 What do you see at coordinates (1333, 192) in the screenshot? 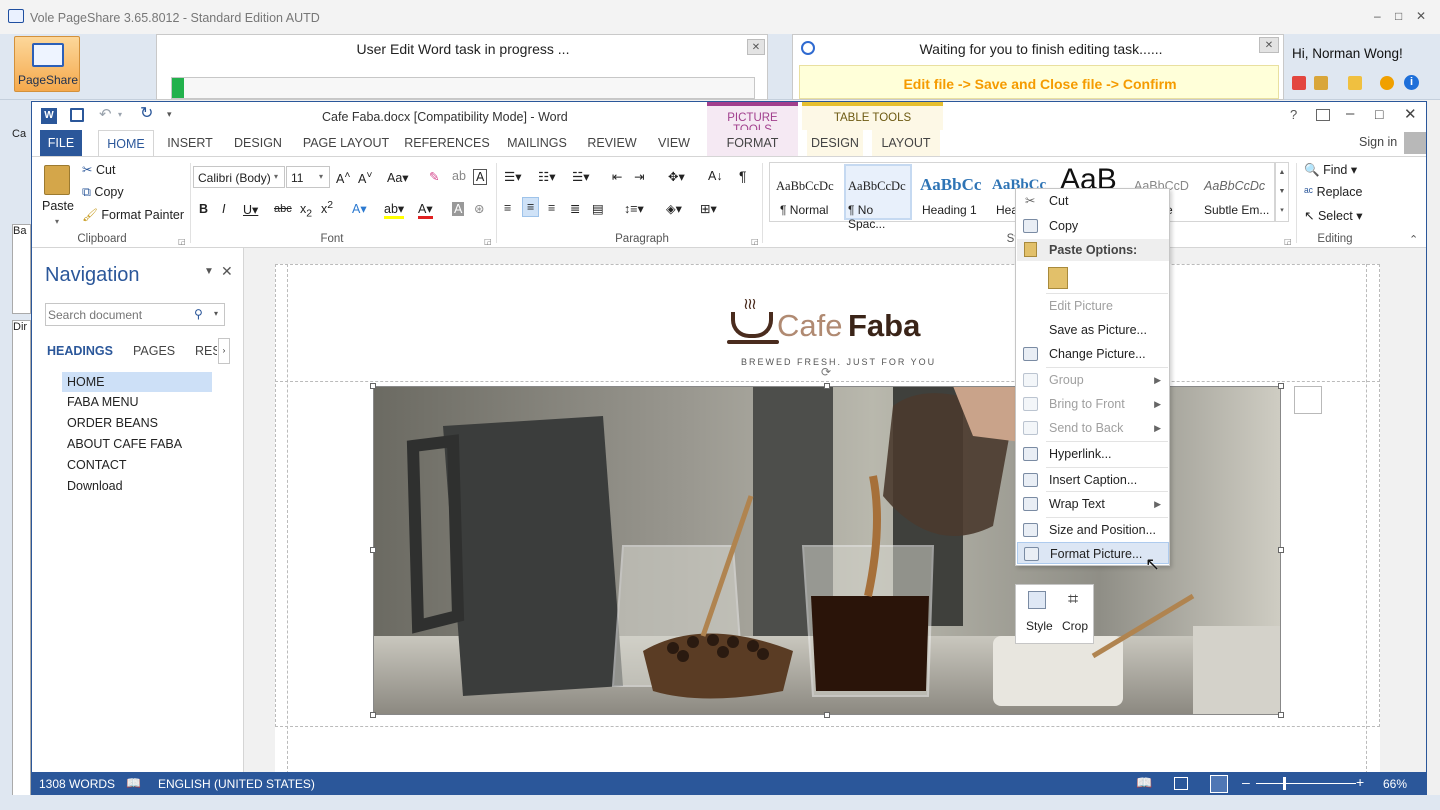
I see `replace-button: ᵃᶜ Replace` at bounding box center [1333, 192].